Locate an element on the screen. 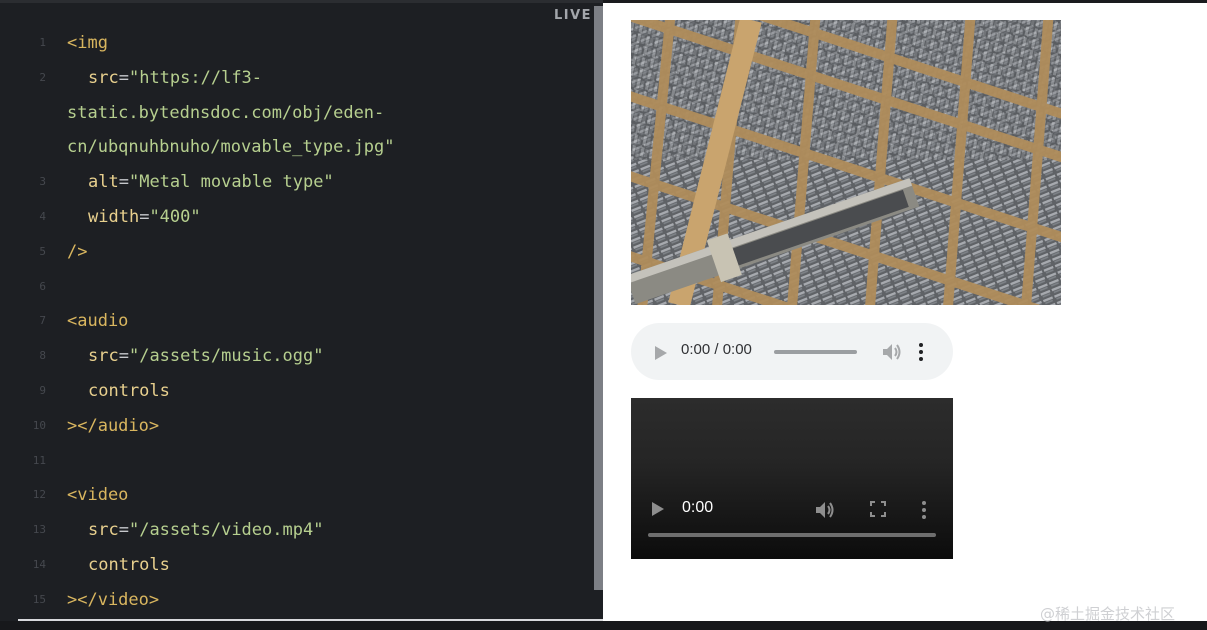 Image resolution: width=1207 pixels, height=630 pixels. video-time: 0:00 is located at coordinates (698, 507).